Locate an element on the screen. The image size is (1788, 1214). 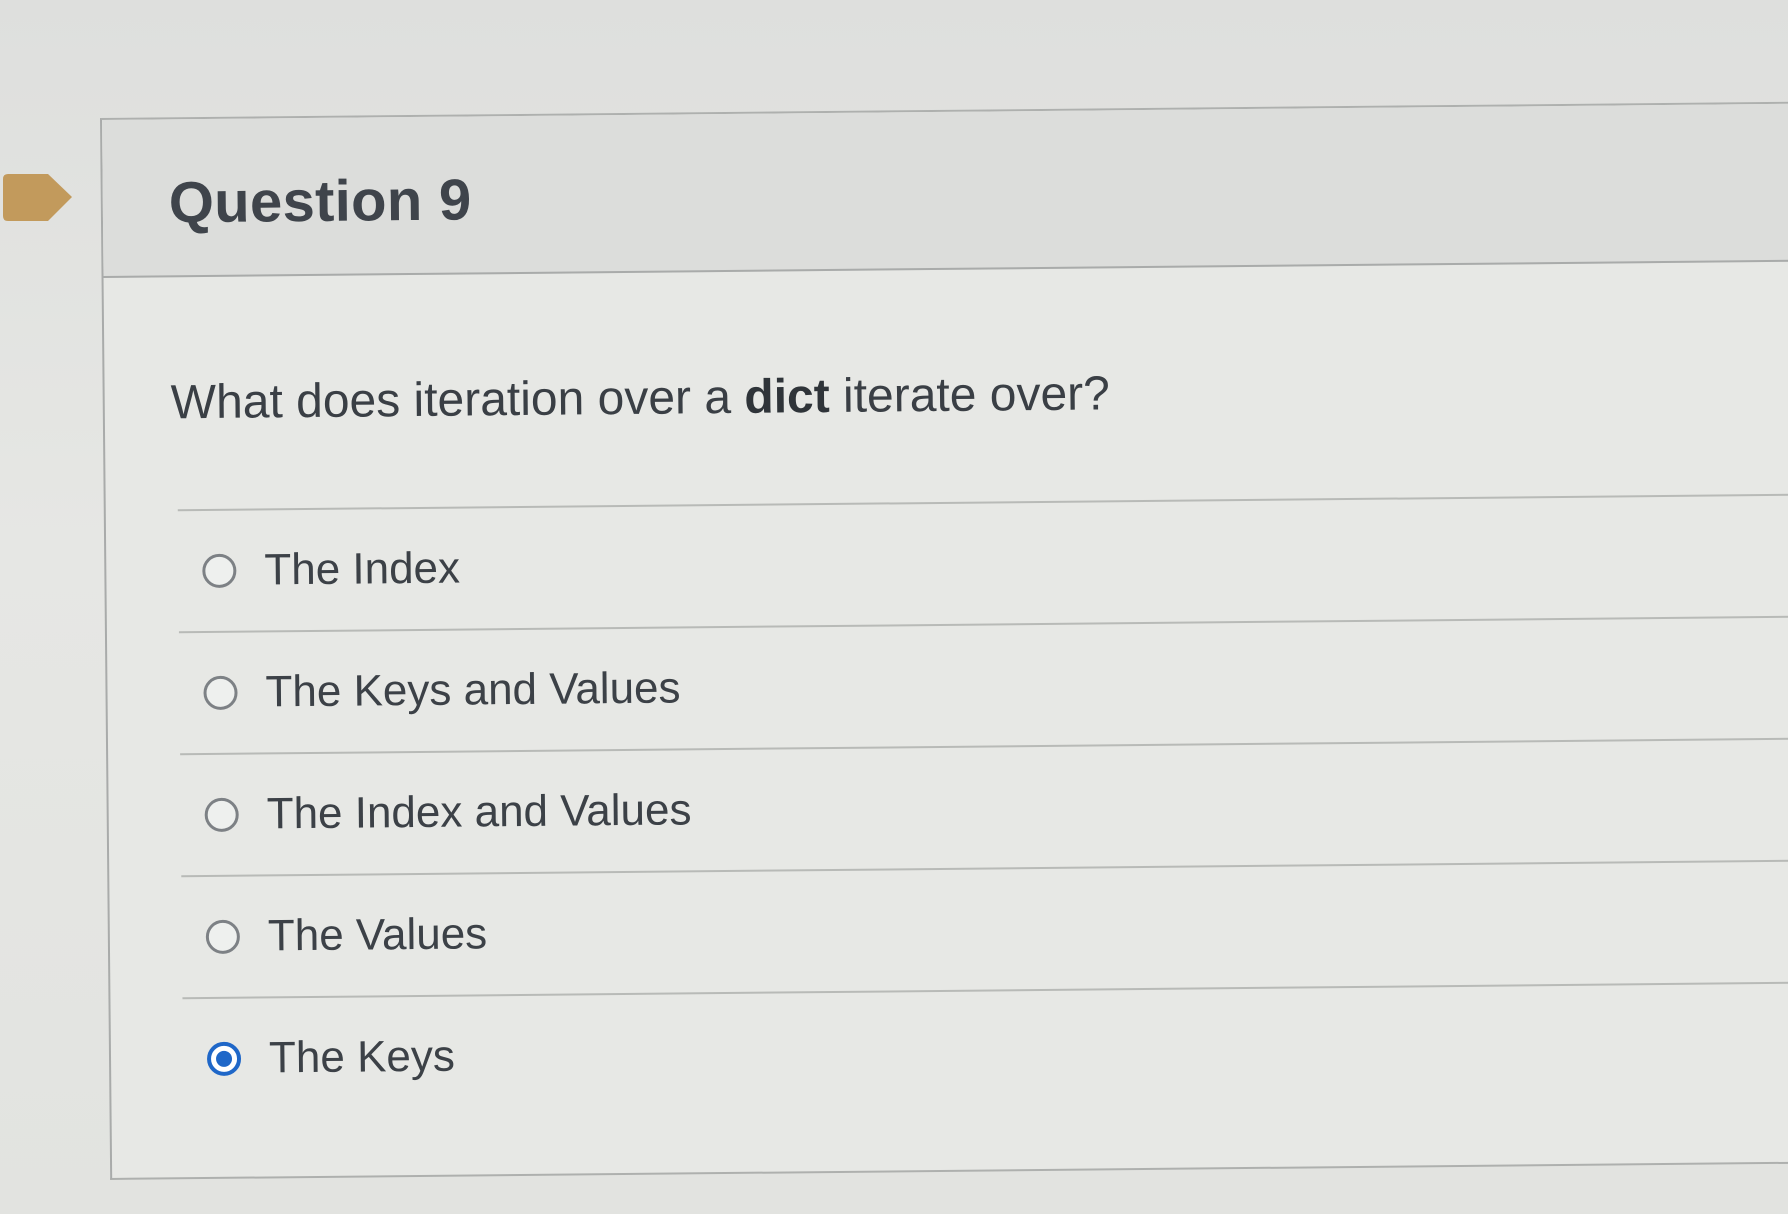
question-header: Question 9 is located at coordinates (945, 190).